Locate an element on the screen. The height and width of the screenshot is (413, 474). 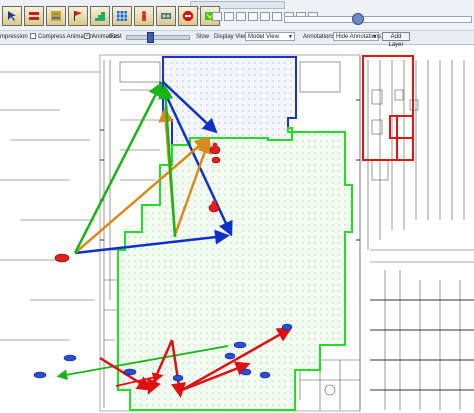
main-toolbar is located at coordinates (237, 15).